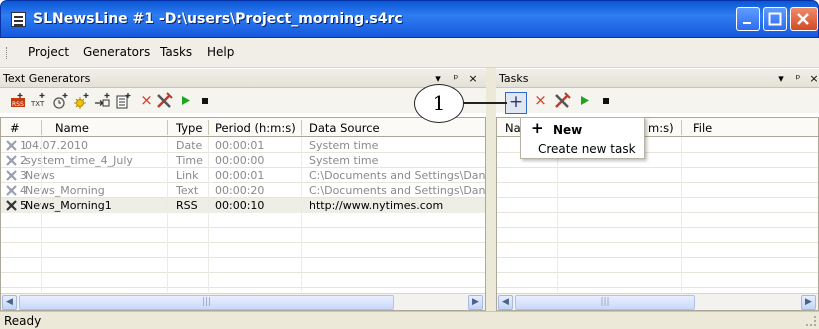 The width and height of the screenshot is (819, 329). I want to click on menu-help: Help, so click(220, 52).